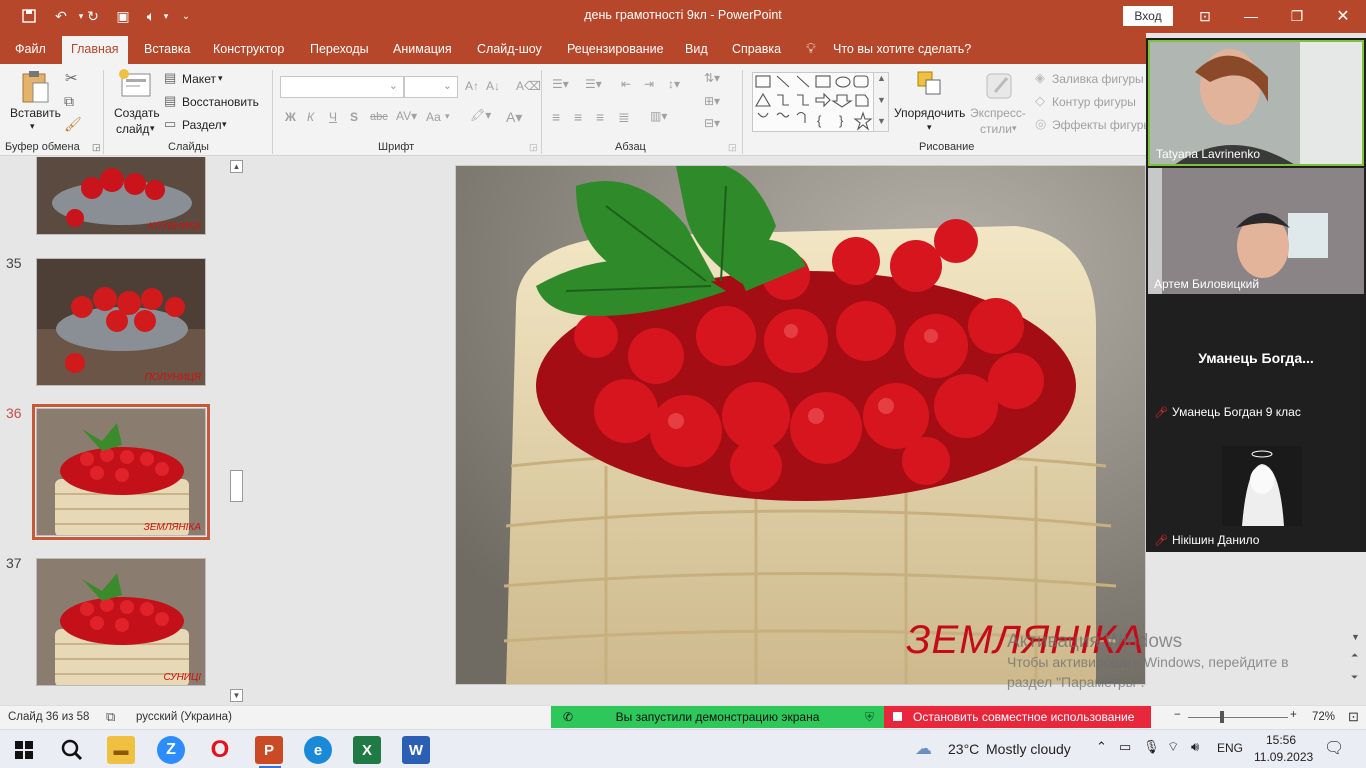 Image resolution: width=1366 pixels, height=768 pixels. Describe the element at coordinates (167, 49) in the screenshot. I see `tab-insert: Вставка` at that location.